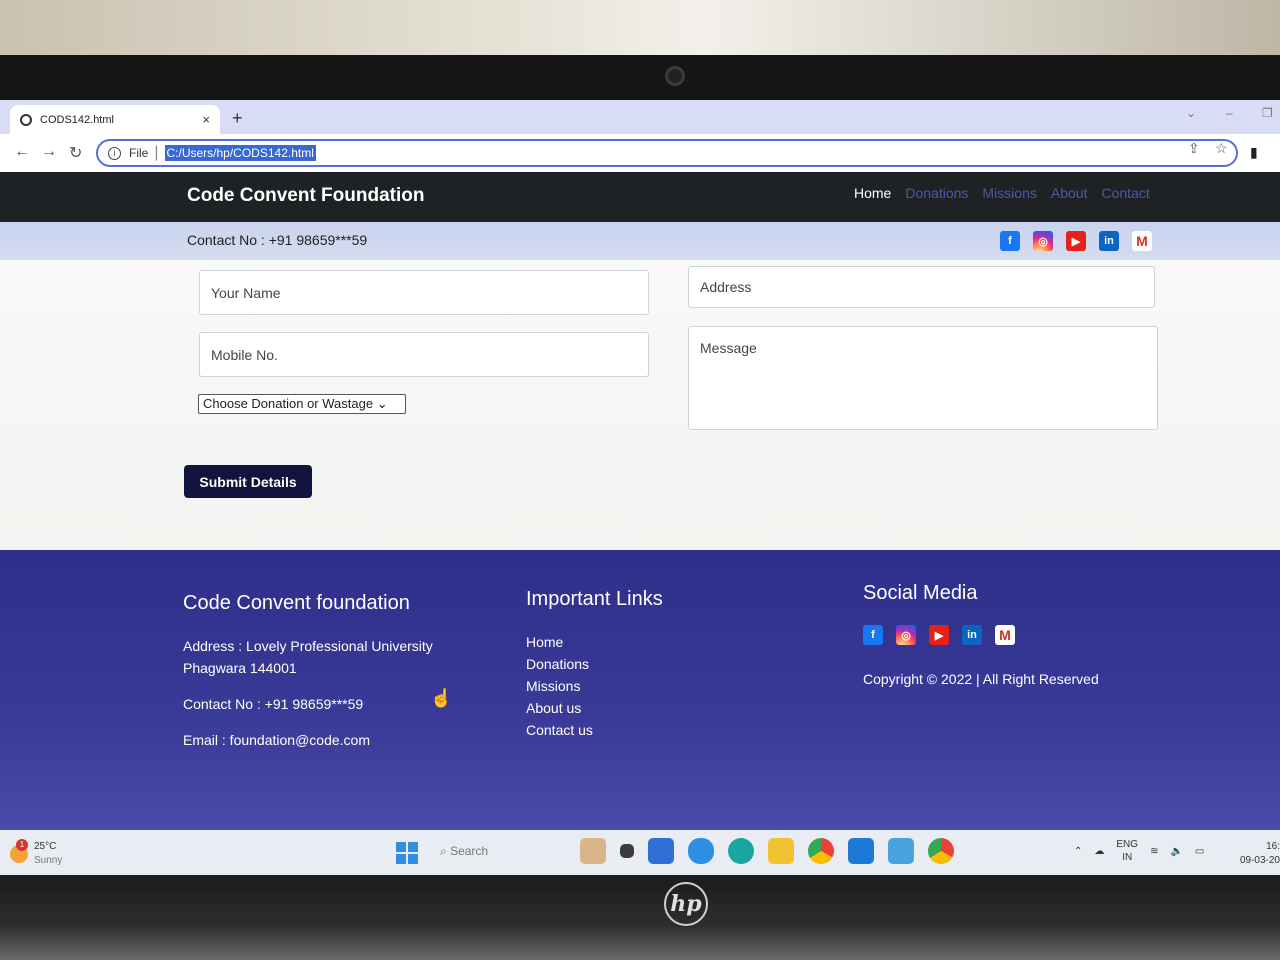  What do you see at coordinates (248, 481) in the screenshot?
I see `submit-button: Submit Details` at bounding box center [248, 481].